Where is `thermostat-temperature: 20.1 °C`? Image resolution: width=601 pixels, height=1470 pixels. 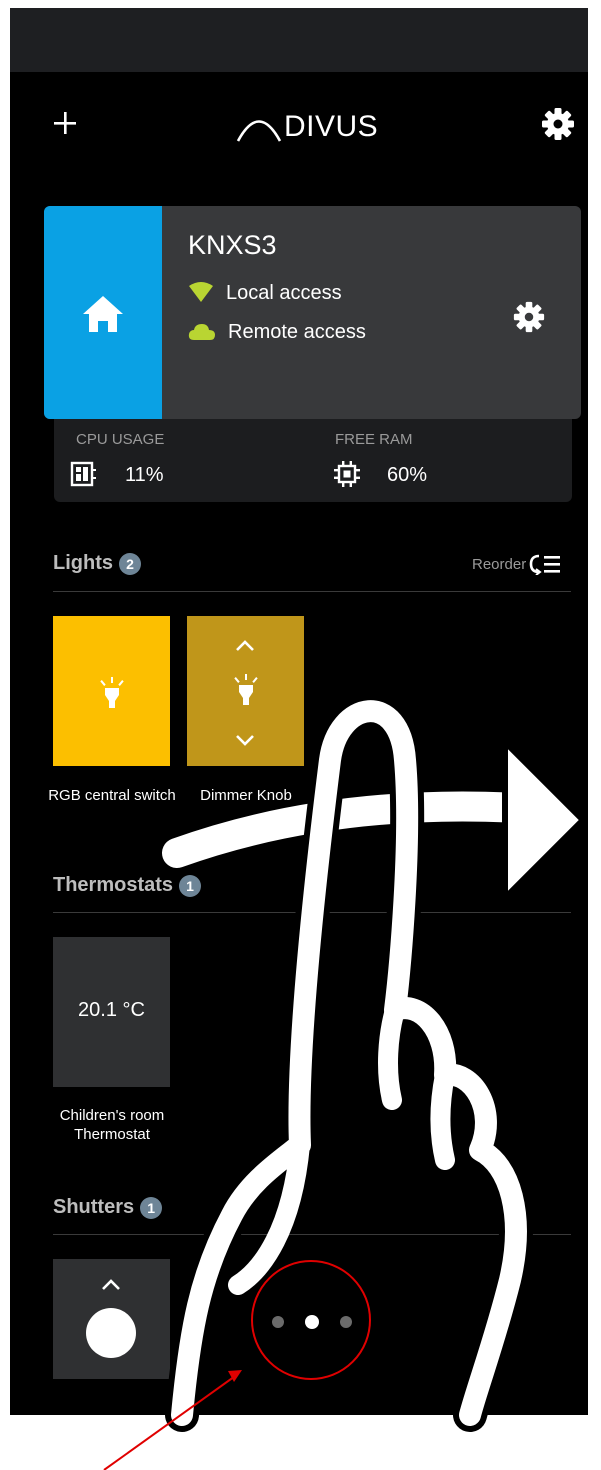
thermostat-temperature: 20.1 °C is located at coordinates (111, 1010).